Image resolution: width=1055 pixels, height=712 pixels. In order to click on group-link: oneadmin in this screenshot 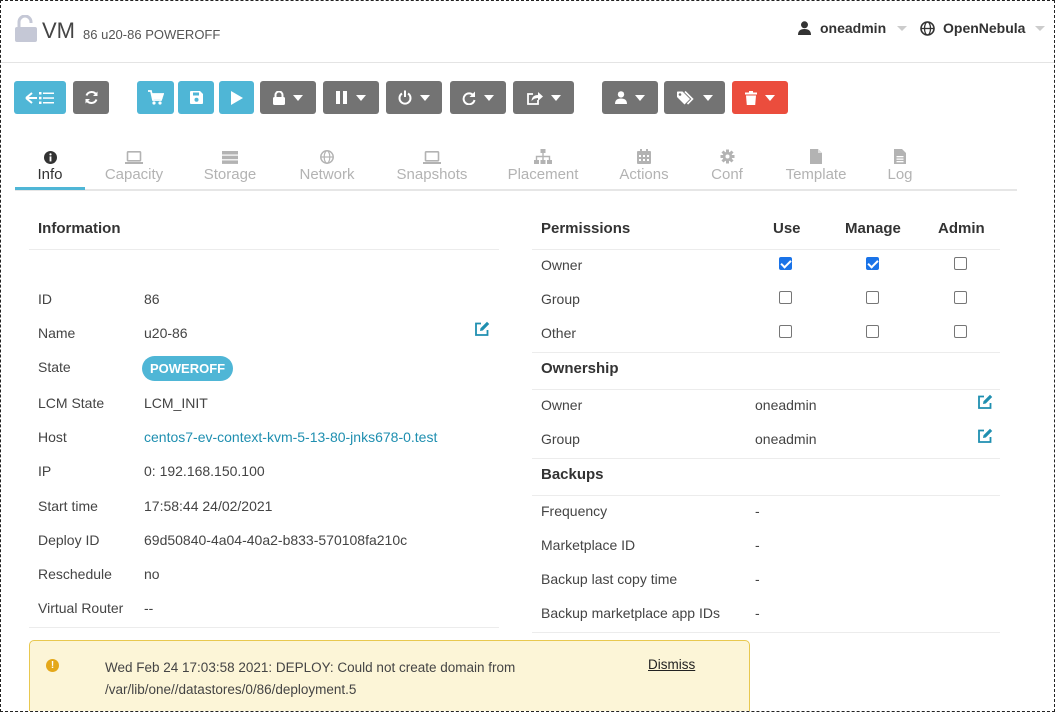, I will do `click(786, 439)`.